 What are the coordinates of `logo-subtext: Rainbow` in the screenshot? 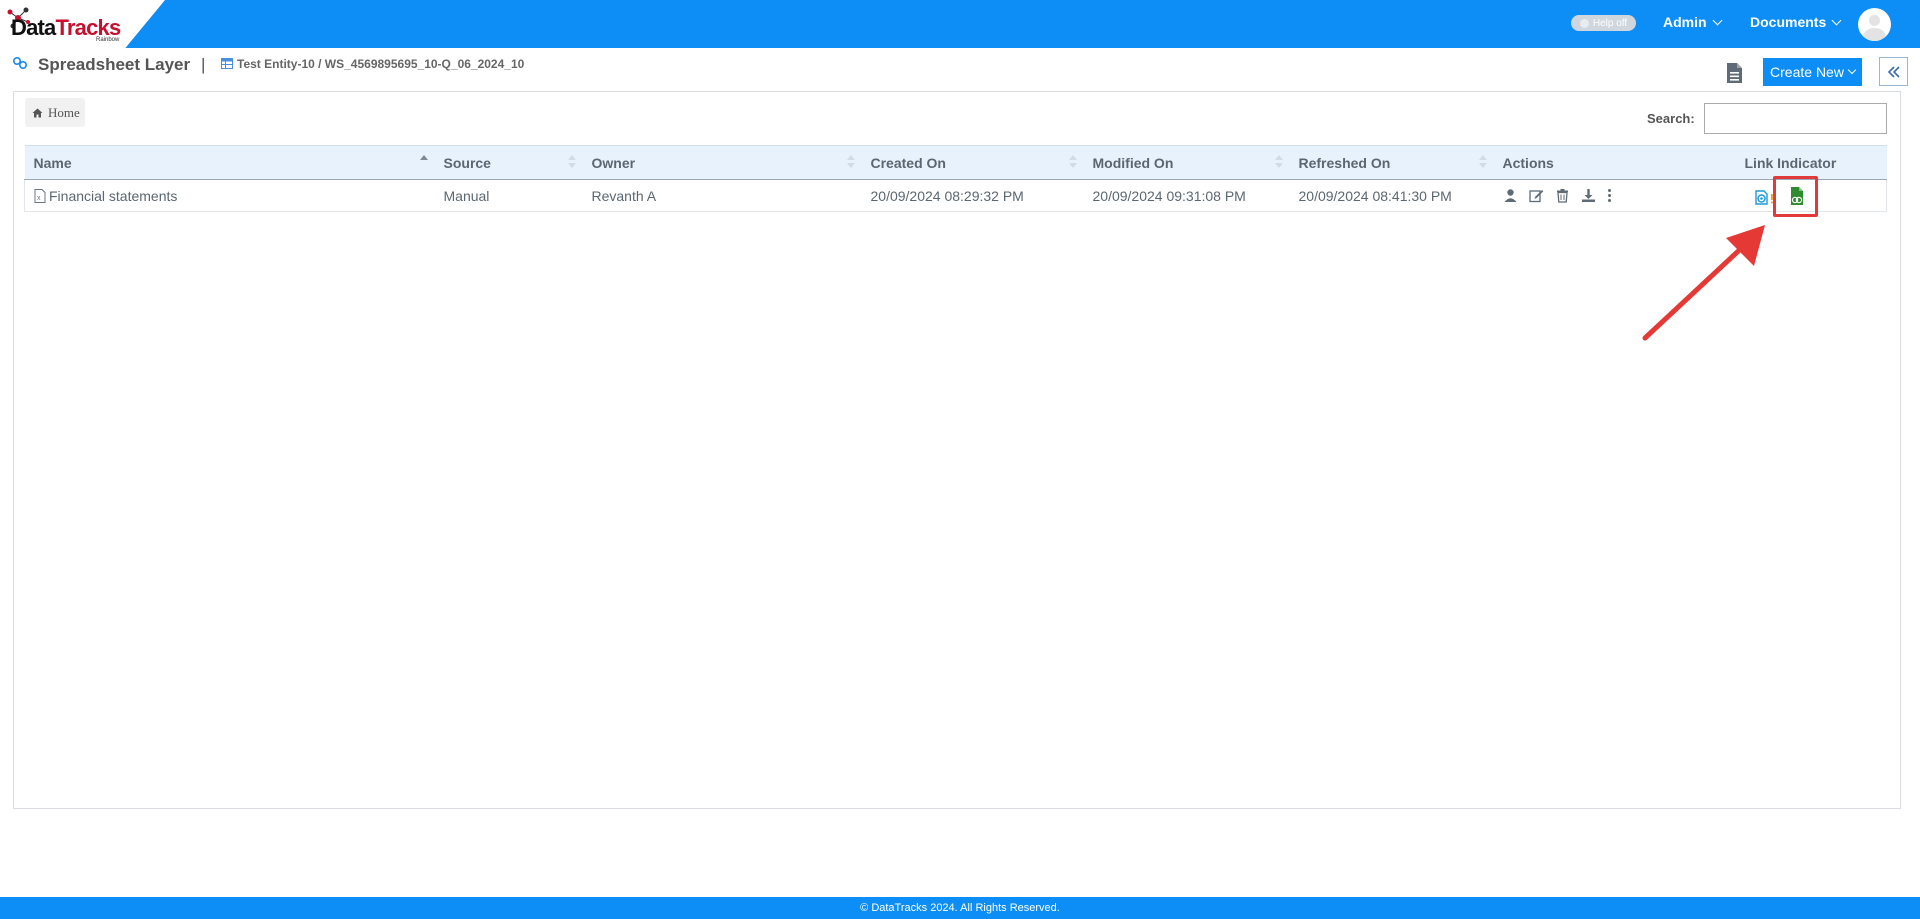 It's located at (108, 40).